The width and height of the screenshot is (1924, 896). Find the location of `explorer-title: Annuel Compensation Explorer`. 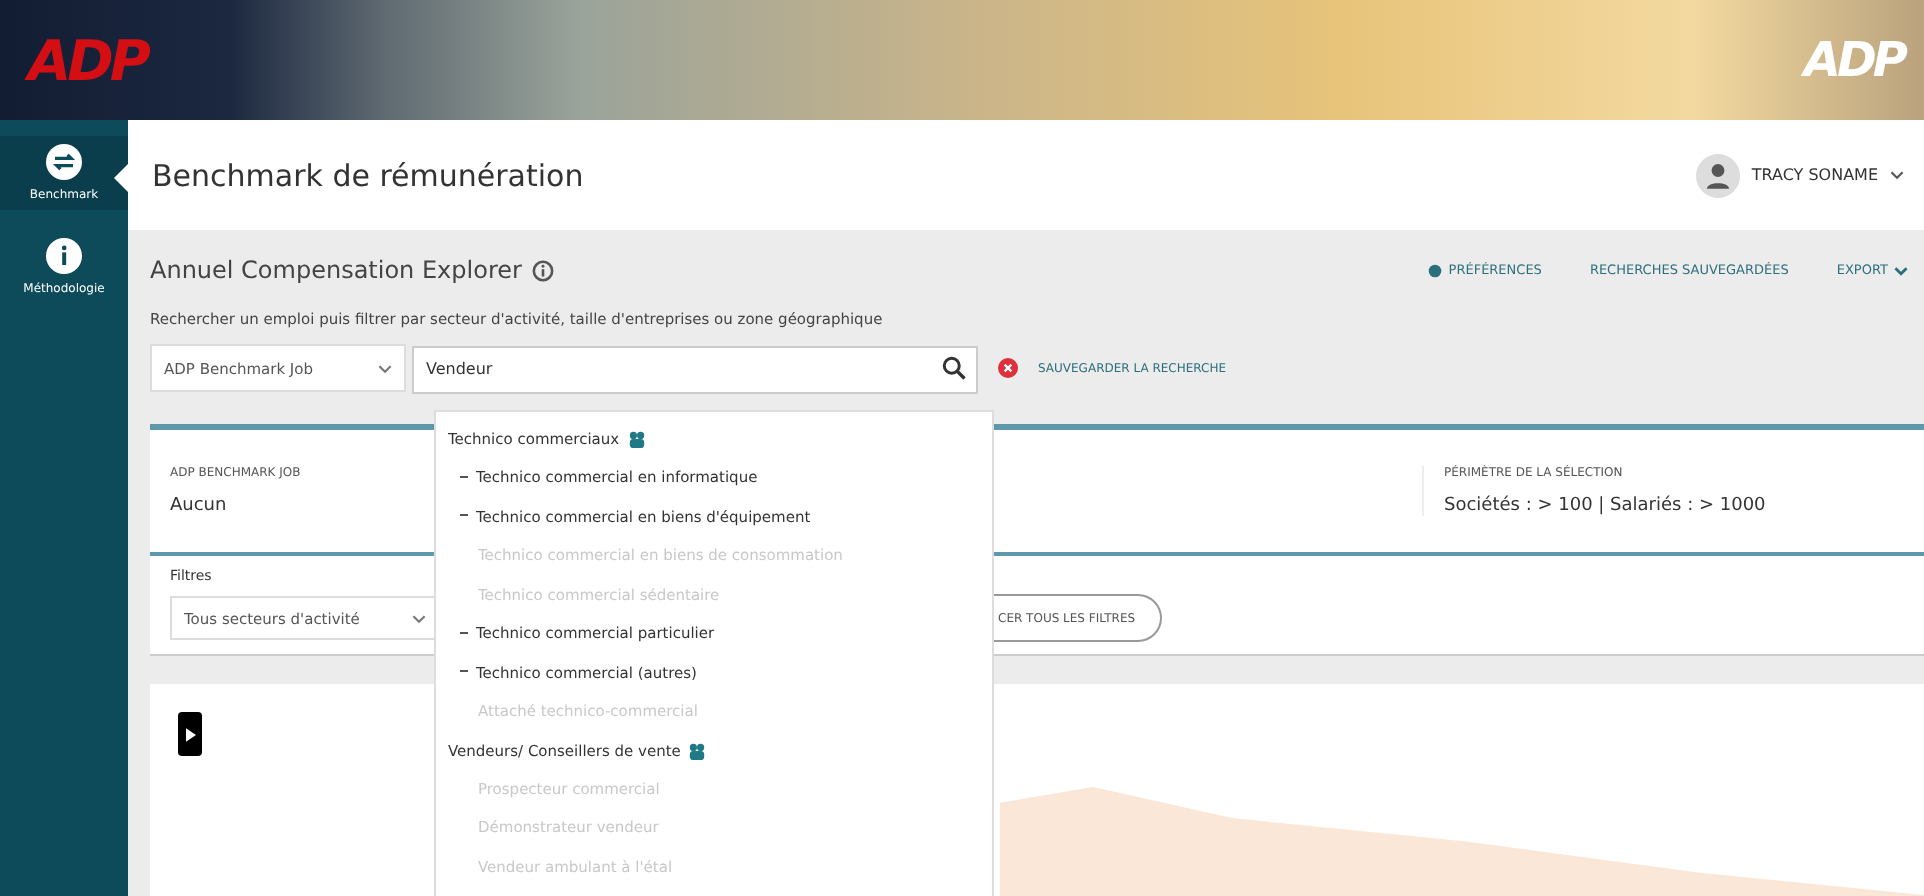

explorer-title: Annuel Compensation Explorer is located at coordinates (336, 270).